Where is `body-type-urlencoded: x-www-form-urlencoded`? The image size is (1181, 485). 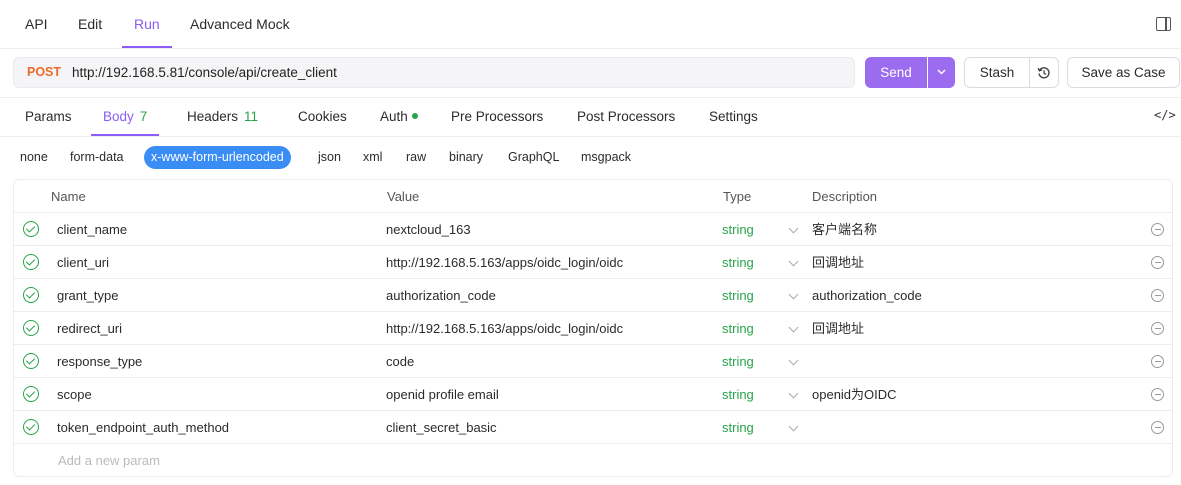 body-type-urlencoded: x-www-form-urlencoded is located at coordinates (217, 157).